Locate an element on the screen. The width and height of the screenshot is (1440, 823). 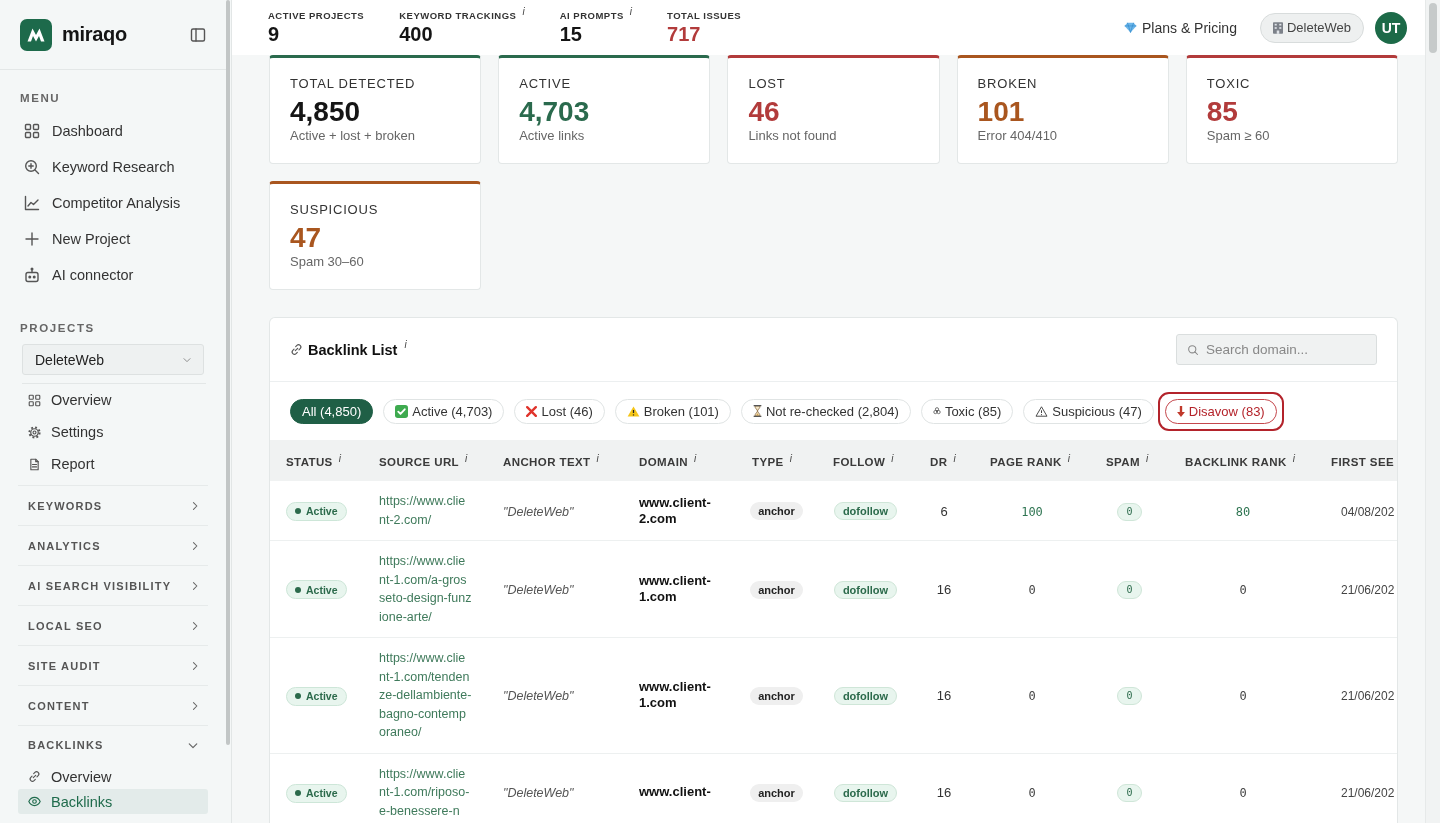
sidebar-item: Backlinks is located at coordinates (113, 801).